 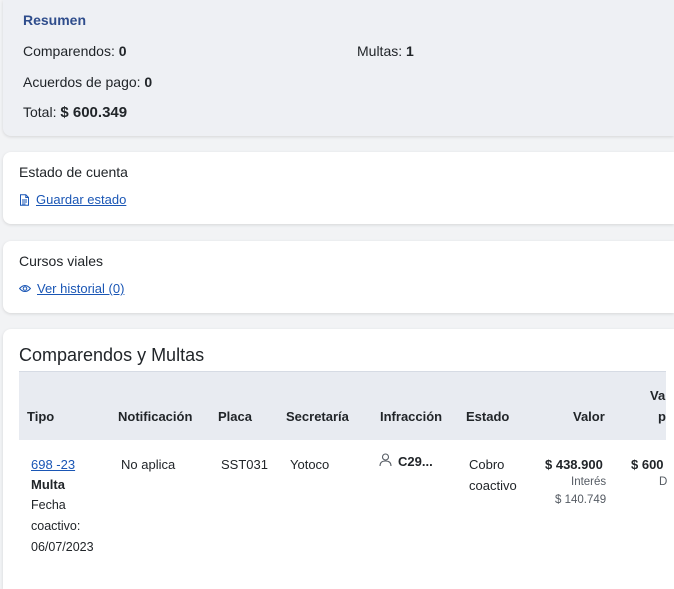 What do you see at coordinates (589, 482) in the screenshot?
I see `row-interes-label: Interés` at bounding box center [589, 482].